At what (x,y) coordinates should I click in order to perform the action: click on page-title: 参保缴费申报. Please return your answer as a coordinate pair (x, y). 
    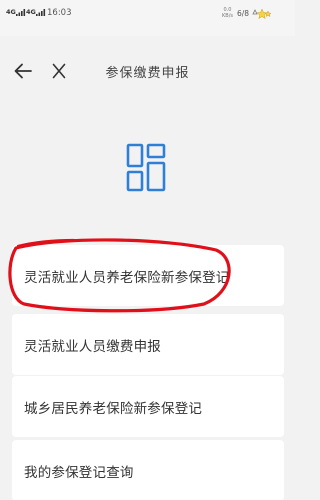
    Looking at the image, I should click on (147, 73).